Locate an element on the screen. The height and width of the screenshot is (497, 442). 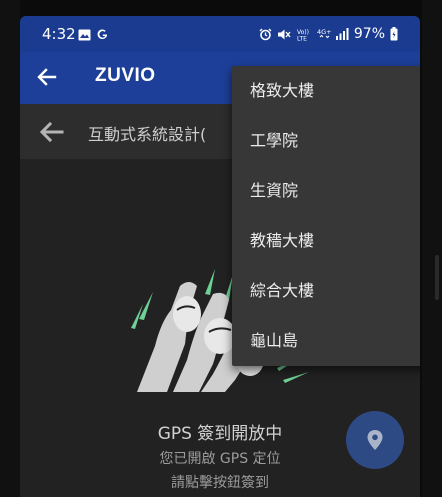
menu-item-jiaose-building: 教穡大樓 is located at coordinates (326, 241).